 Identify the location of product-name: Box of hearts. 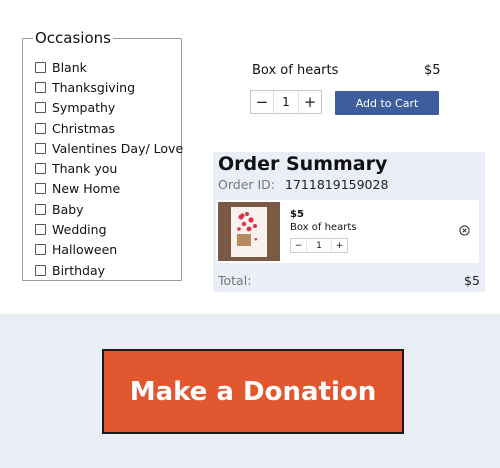
(295, 70).